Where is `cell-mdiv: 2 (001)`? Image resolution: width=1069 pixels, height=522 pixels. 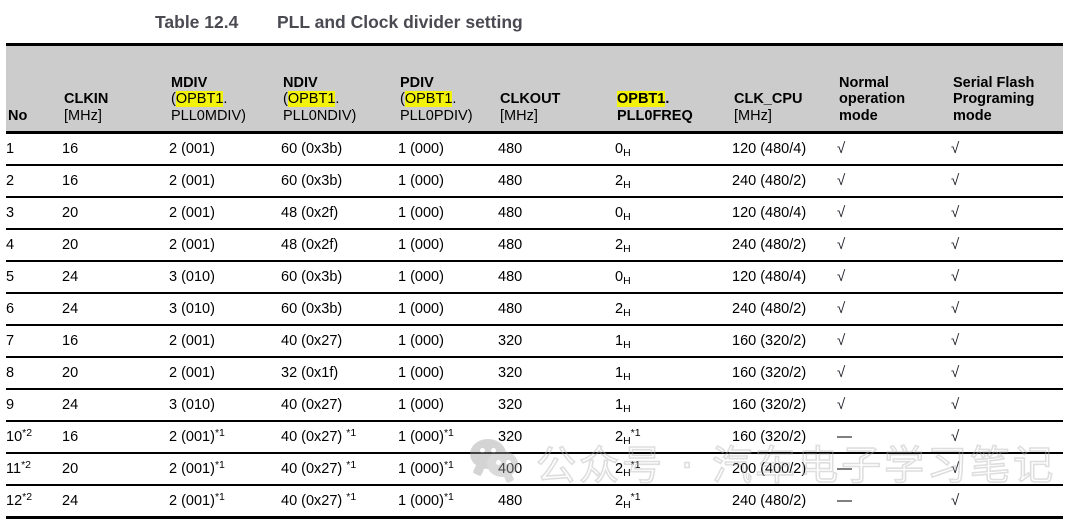 cell-mdiv: 2 (001) is located at coordinates (225, 213).